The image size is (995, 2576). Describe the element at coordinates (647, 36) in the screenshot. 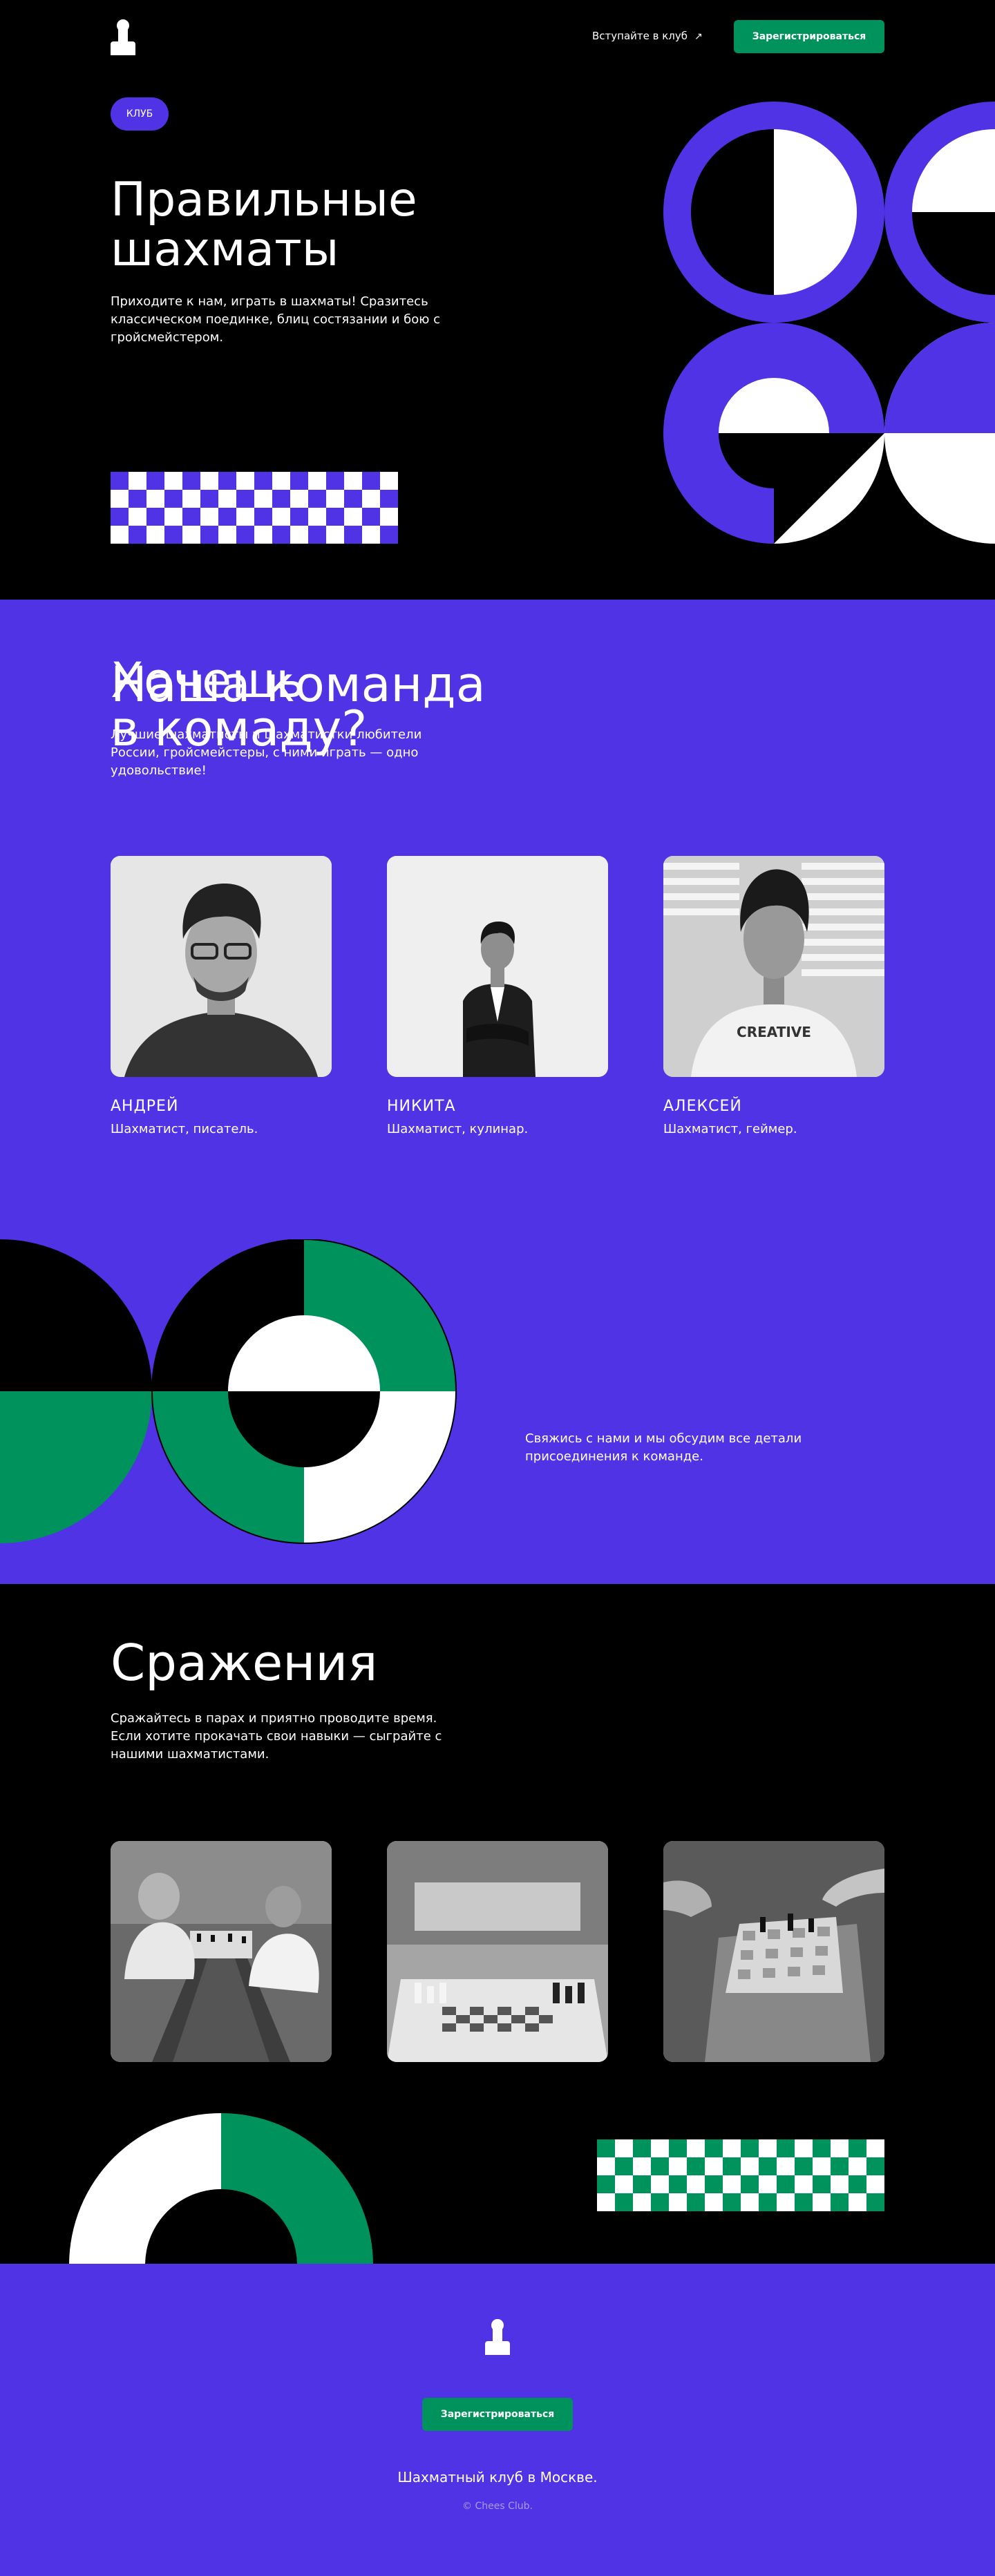

I see `join-club-link: Вступайте в клуб ↗` at that location.